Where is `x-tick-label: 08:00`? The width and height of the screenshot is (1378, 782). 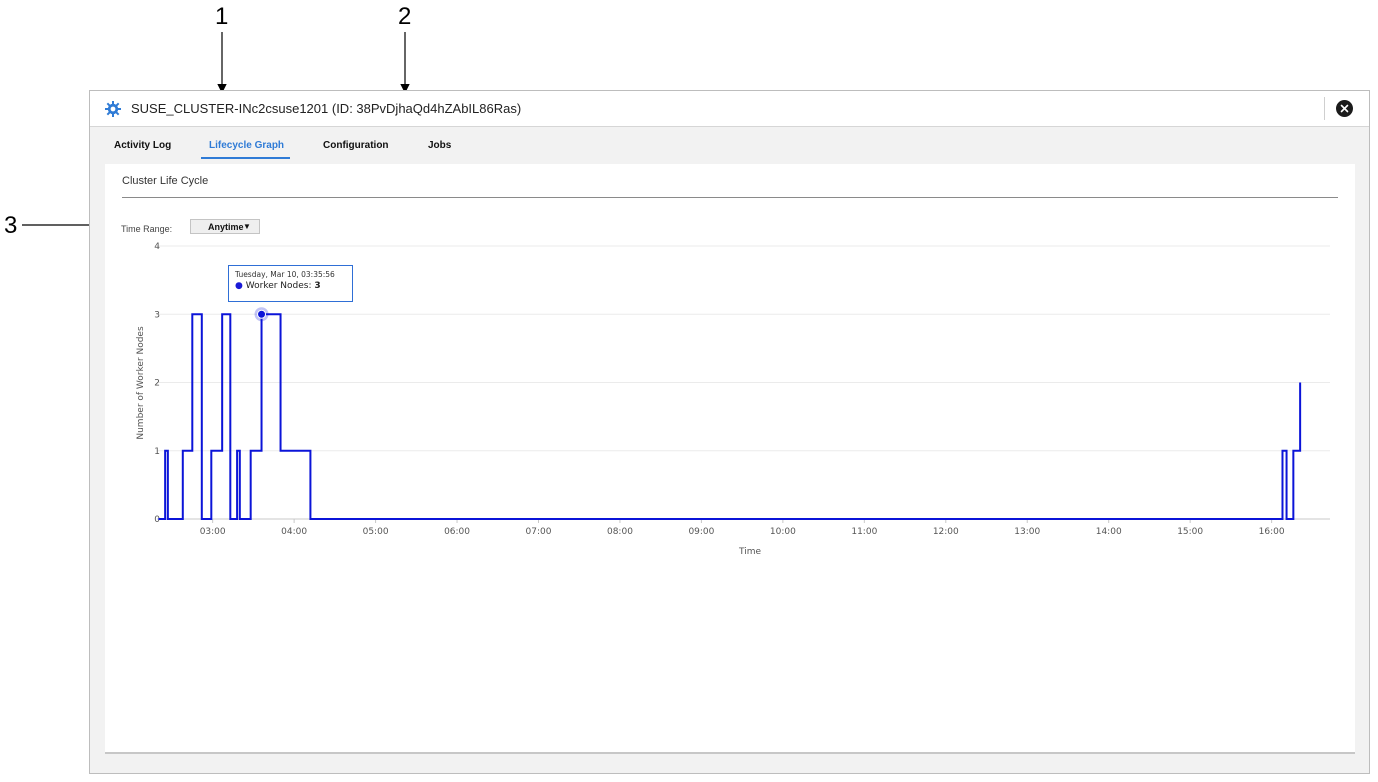 x-tick-label: 08:00 is located at coordinates (620, 532).